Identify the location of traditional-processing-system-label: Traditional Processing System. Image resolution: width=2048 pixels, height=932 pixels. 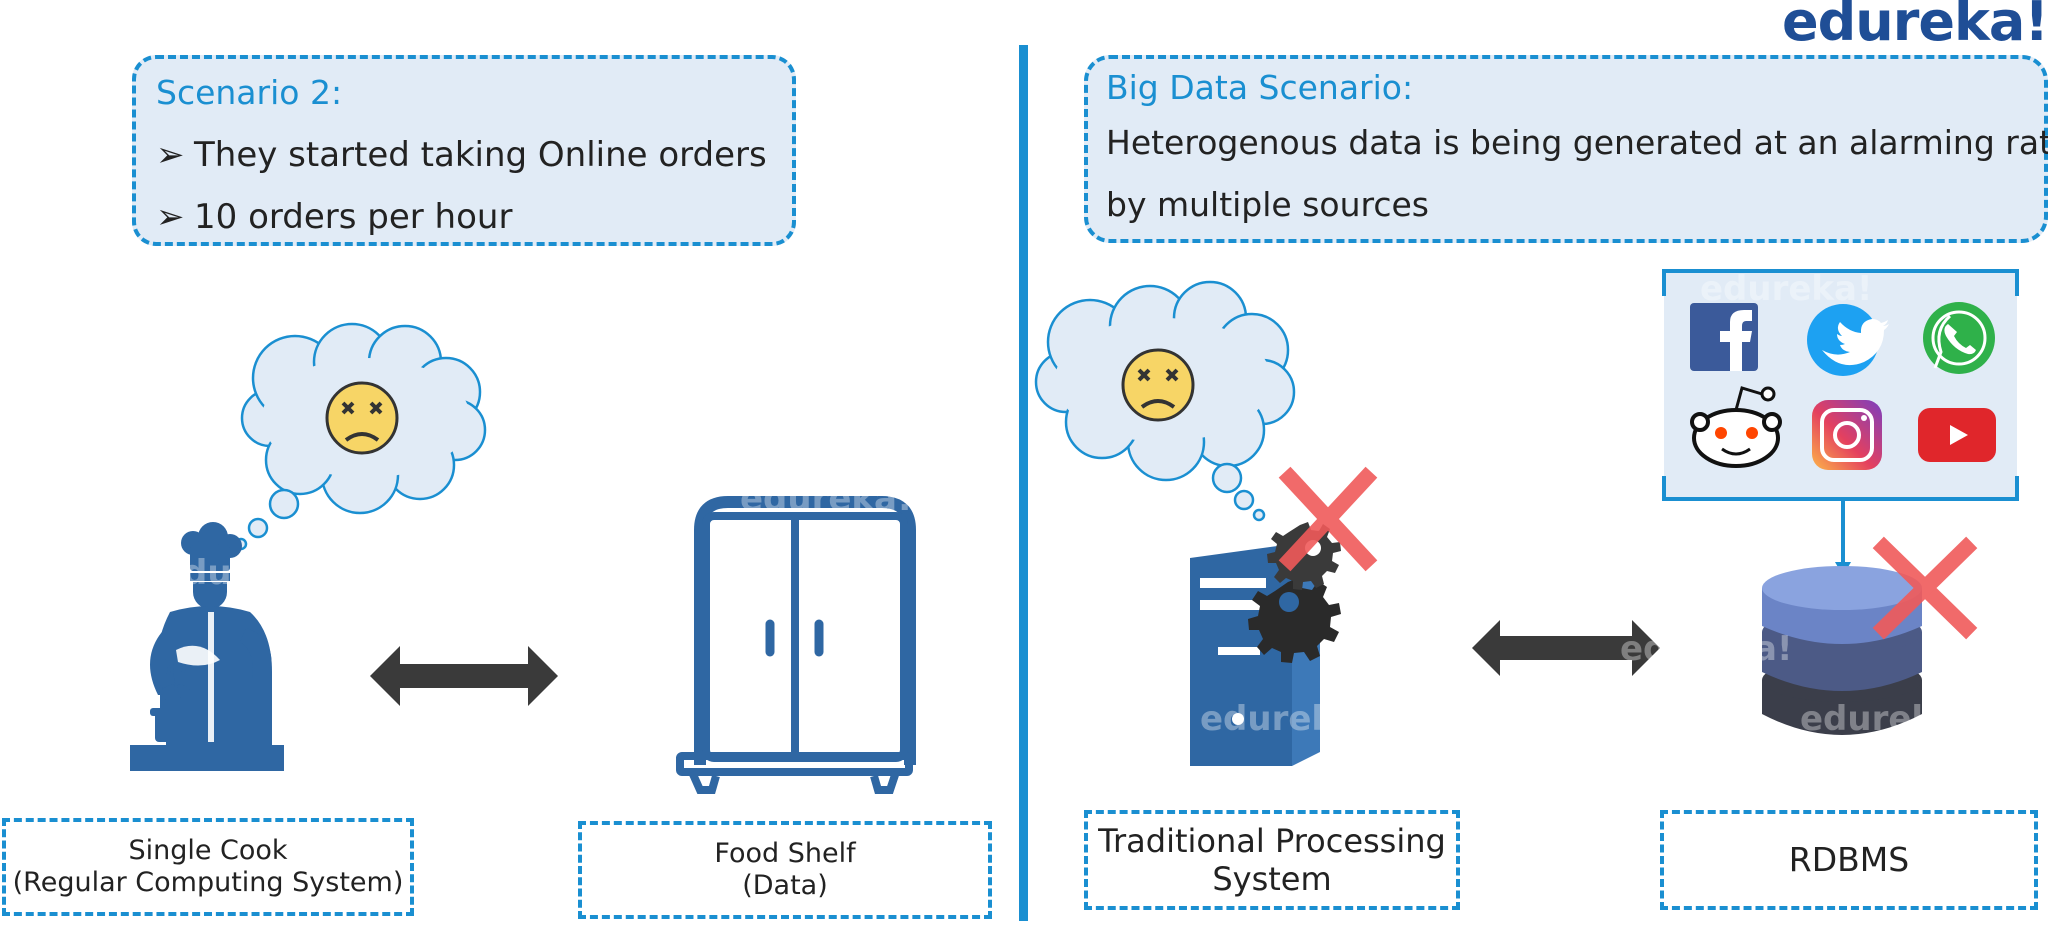
(1272, 860).